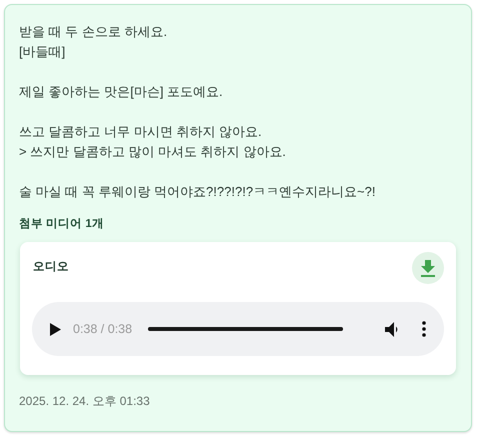 The height and width of the screenshot is (436, 477). I want to click on download-button, so click(428, 268).